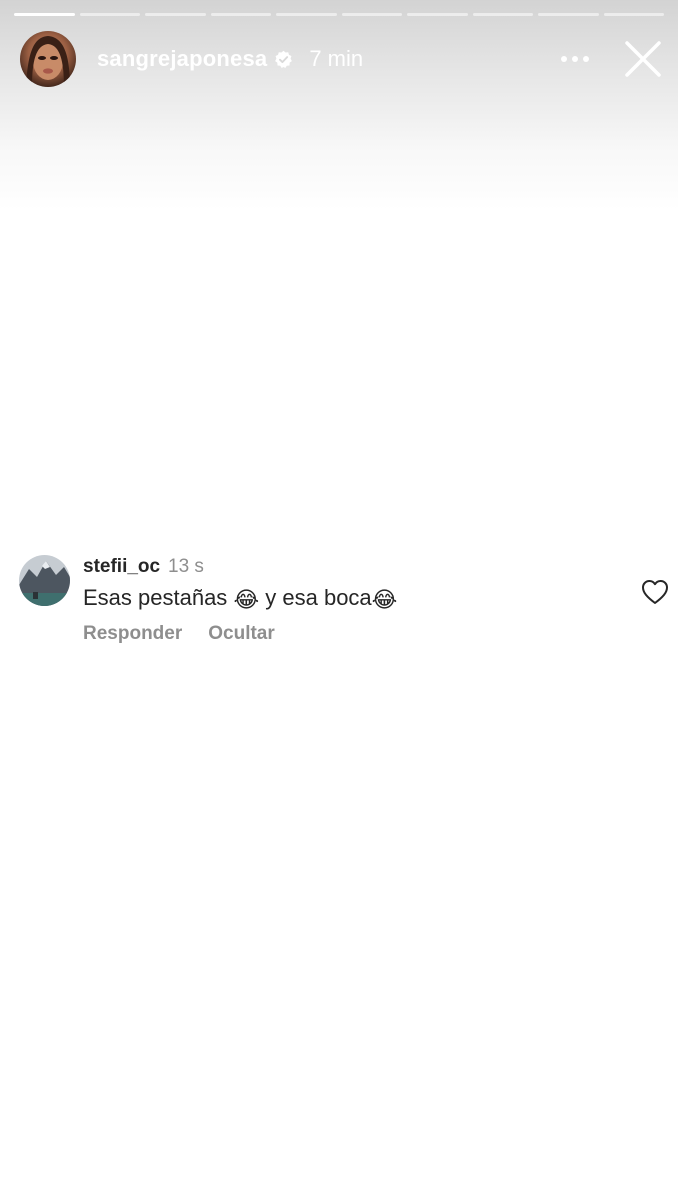  What do you see at coordinates (48, 61) in the screenshot?
I see `profile-photo-icon` at bounding box center [48, 61].